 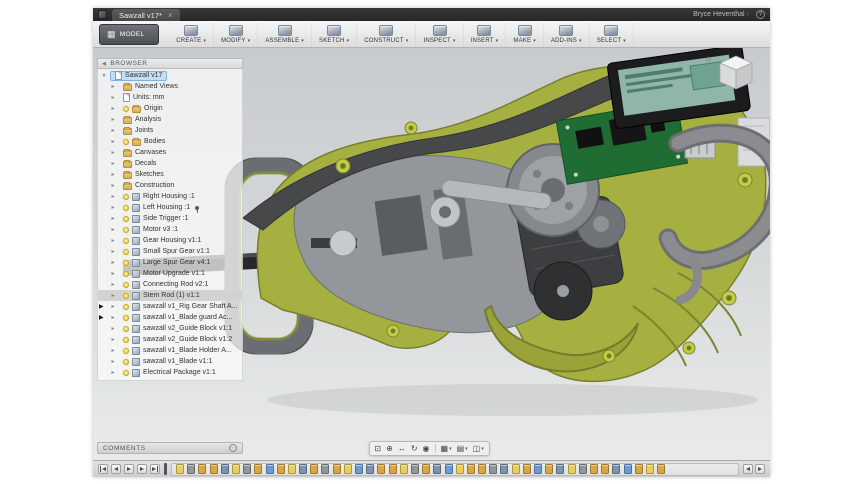 What do you see at coordinates (102, 14) in the screenshot?
I see `fusion-logo-icon` at bounding box center [102, 14].